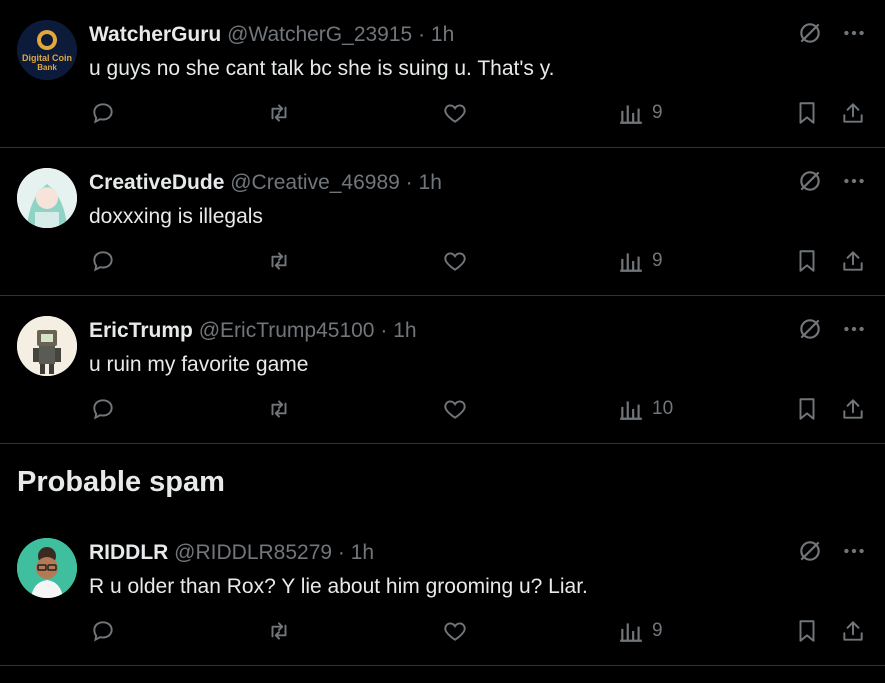  Describe the element at coordinates (319, 34) in the screenshot. I see `user-handle: @WatcherG_23915` at that location.